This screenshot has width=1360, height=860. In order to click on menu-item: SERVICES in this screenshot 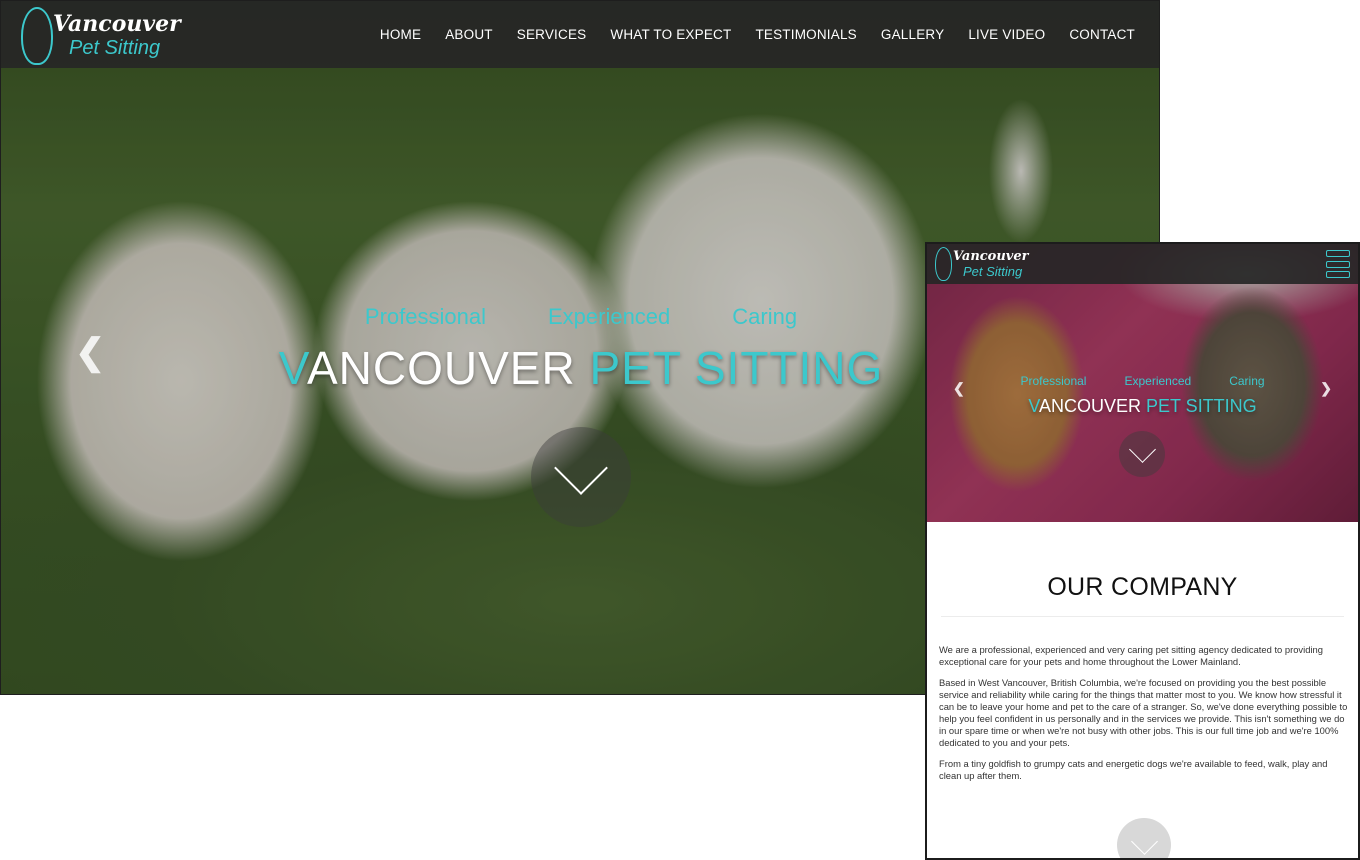, I will do `click(552, 35)`.